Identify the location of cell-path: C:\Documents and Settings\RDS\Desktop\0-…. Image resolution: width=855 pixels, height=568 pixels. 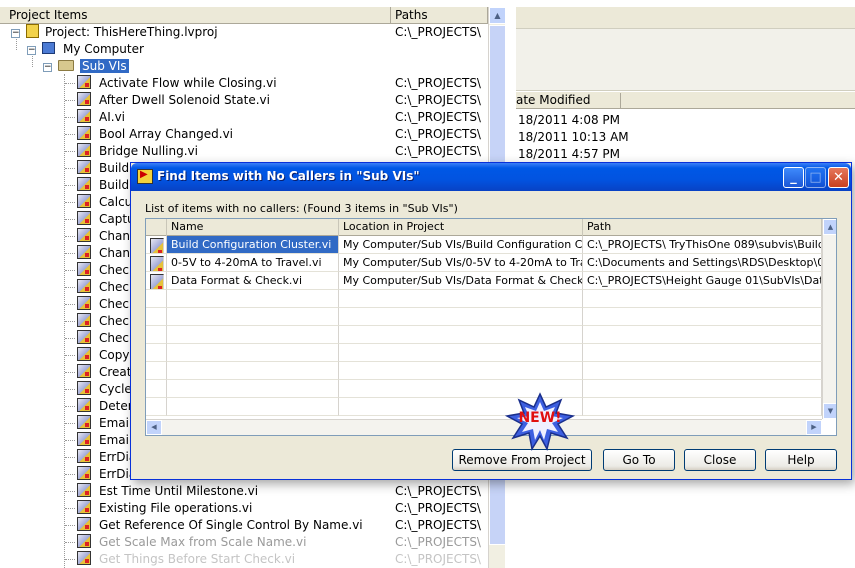
(702, 263).